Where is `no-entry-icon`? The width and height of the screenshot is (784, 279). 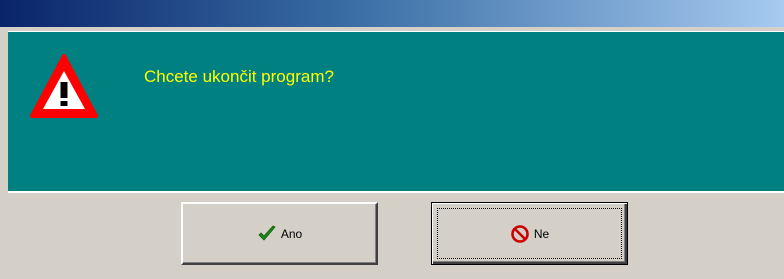 no-entry-icon is located at coordinates (520, 233).